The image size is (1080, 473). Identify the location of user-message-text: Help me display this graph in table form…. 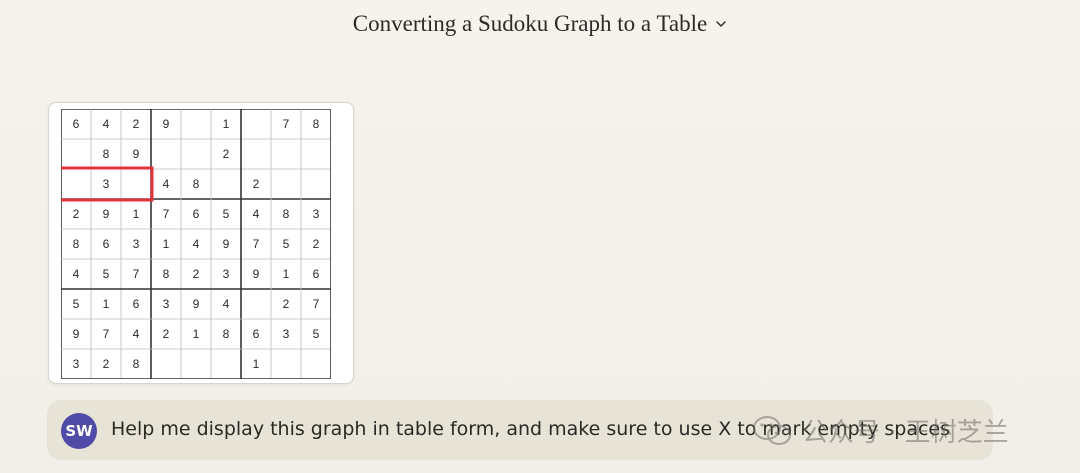
(531, 429).